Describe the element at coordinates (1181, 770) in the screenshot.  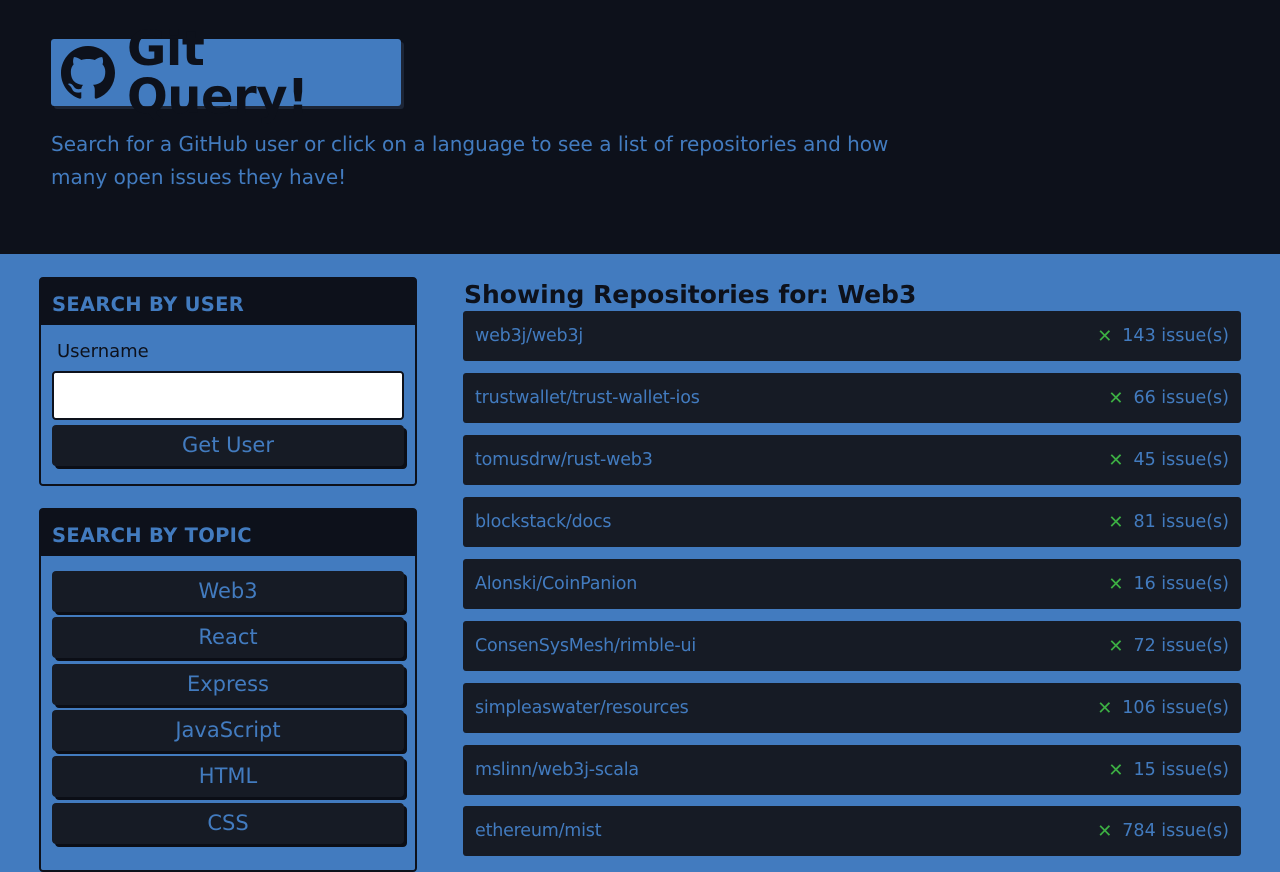
I see `issue-count: 15 issue(s)` at that location.